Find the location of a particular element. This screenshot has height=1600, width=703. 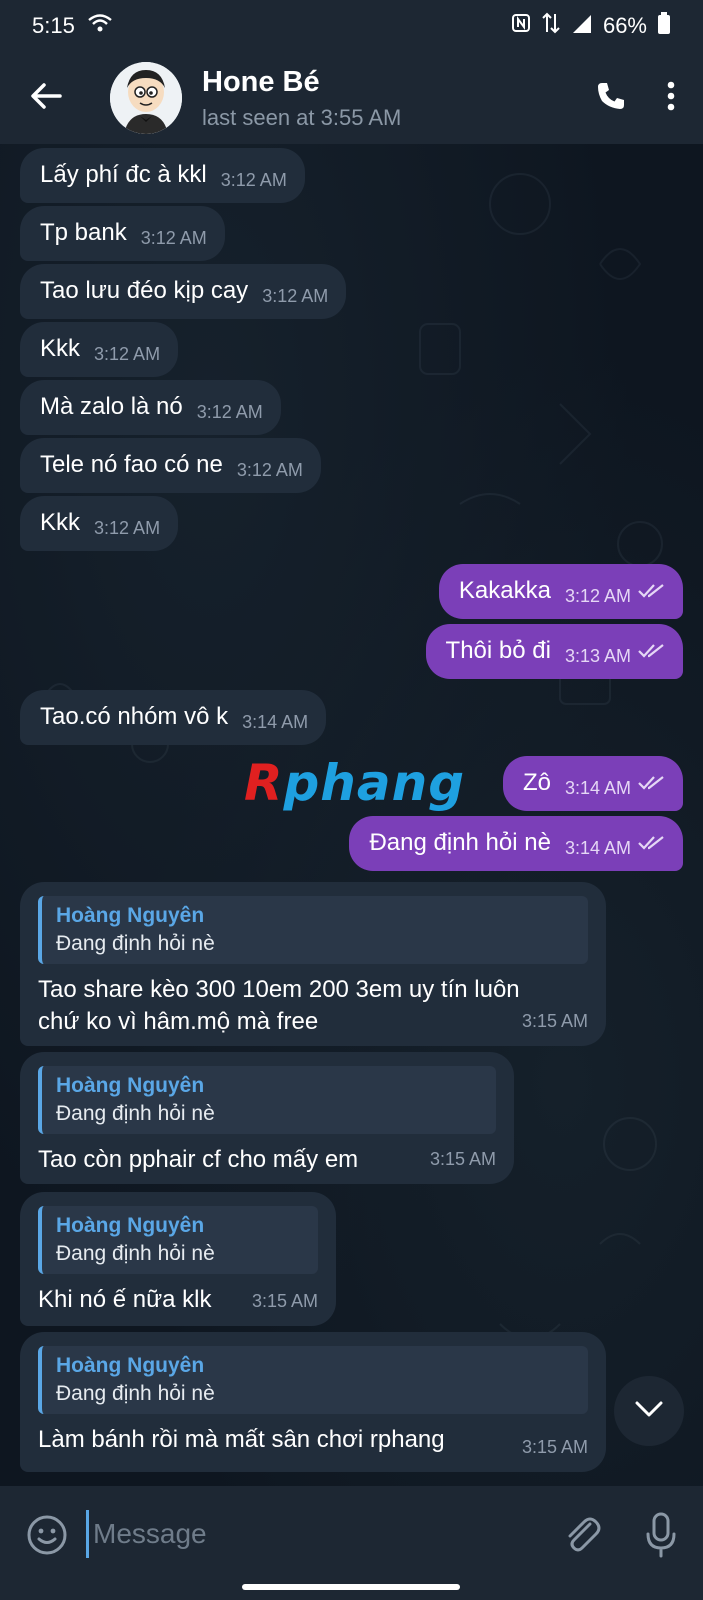

chevron-down-icon is located at coordinates (649, 1411).